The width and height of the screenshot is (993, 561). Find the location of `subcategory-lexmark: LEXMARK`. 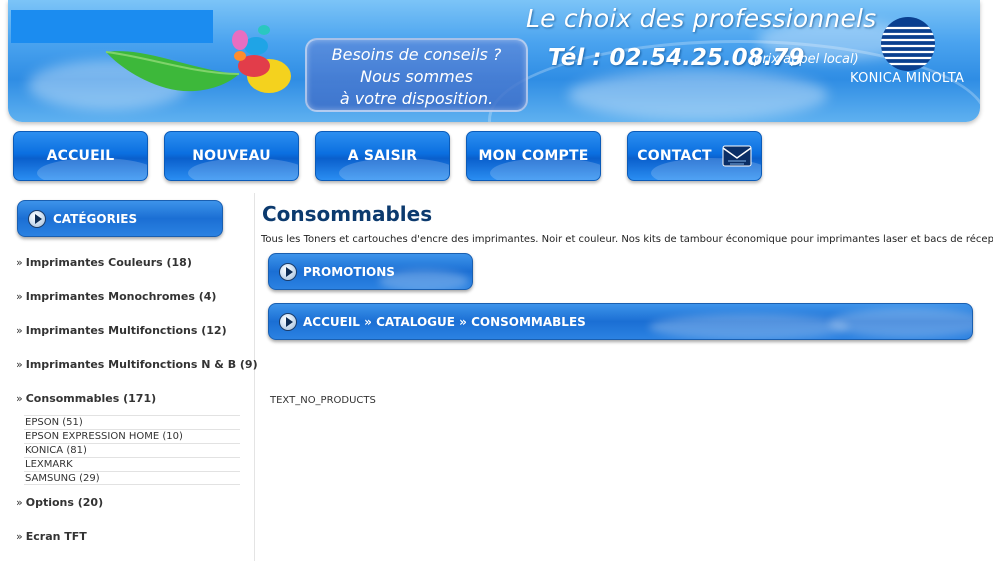

subcategory-lexmark: LEXMARK is located at coordinates (132, 464).